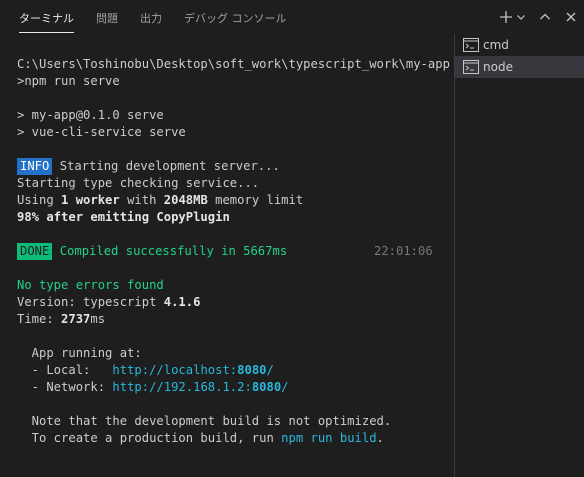  What do you see at coordinates (185, 200) in the screenshot?
I see `memory-value: 2048MB` at bounding box center [185, 200].